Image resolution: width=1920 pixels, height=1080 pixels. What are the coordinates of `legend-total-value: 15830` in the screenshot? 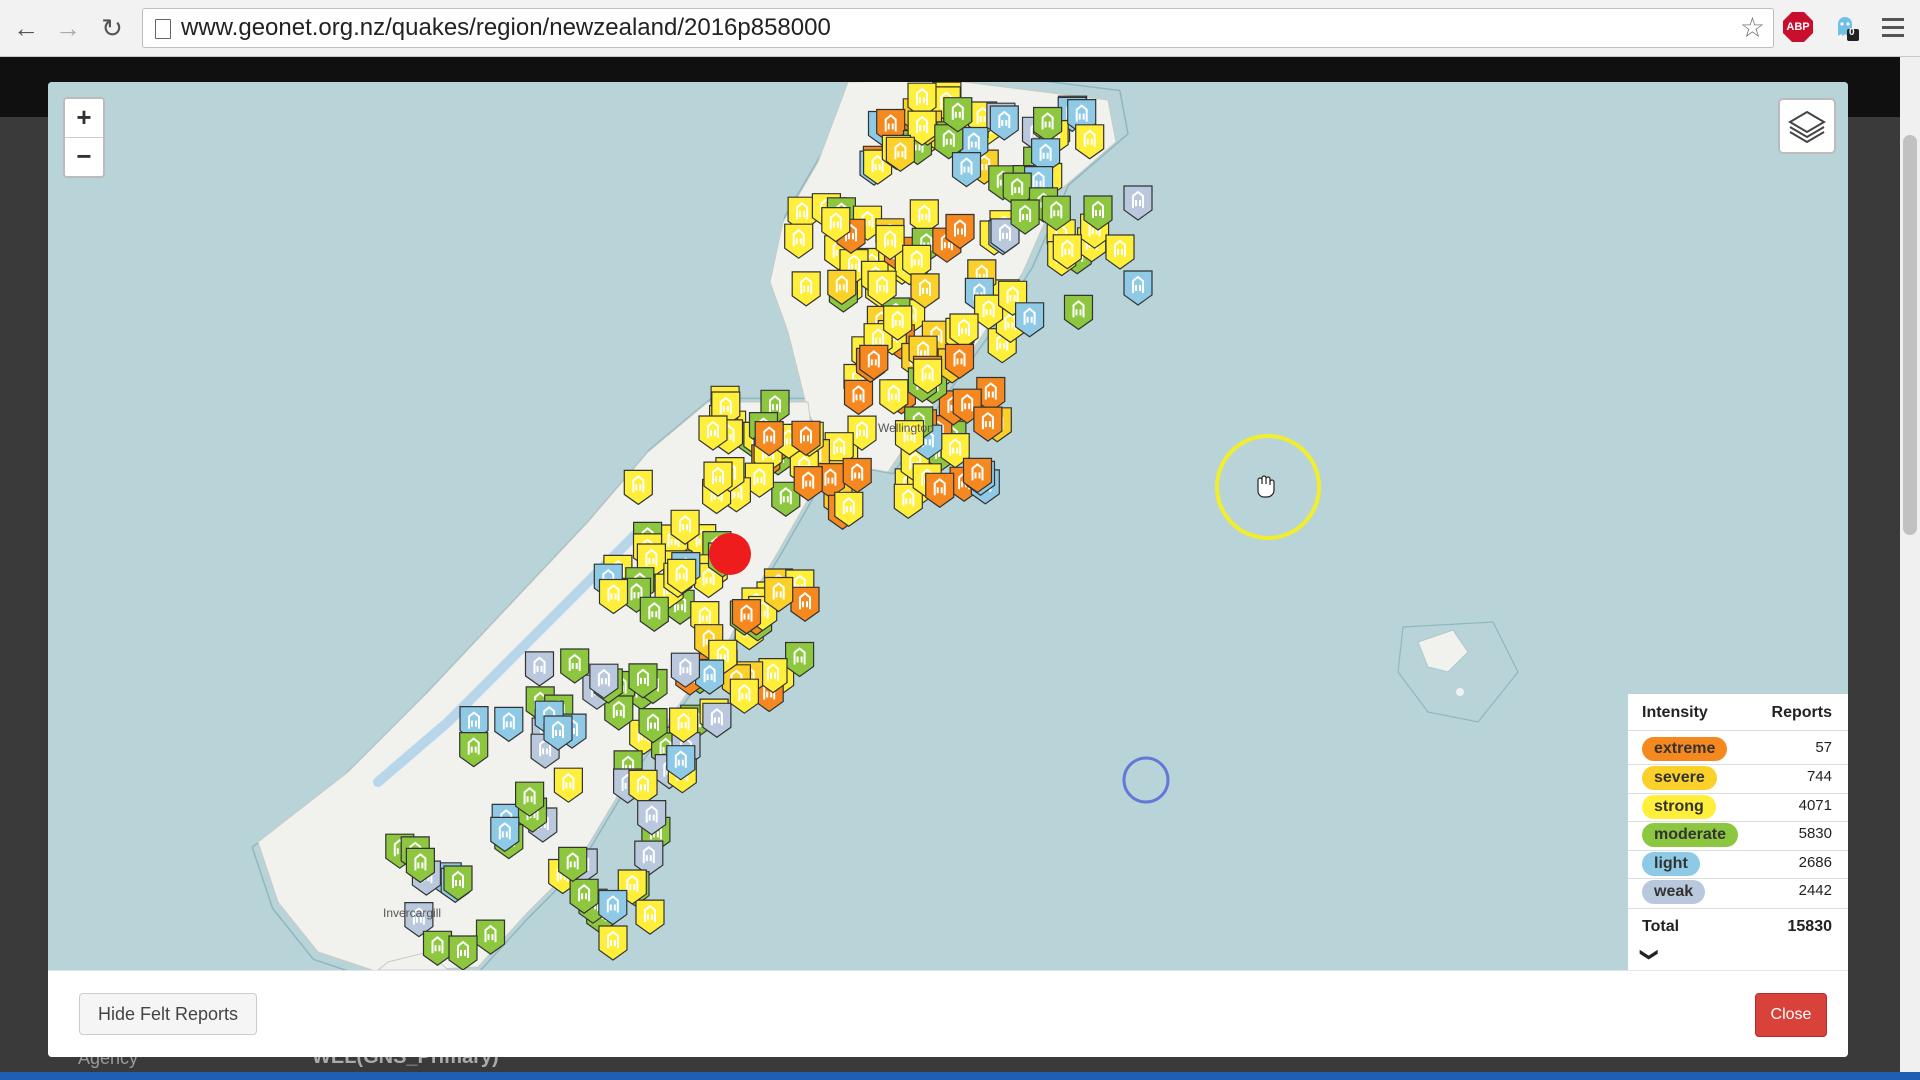 It's located at (1810, 926).